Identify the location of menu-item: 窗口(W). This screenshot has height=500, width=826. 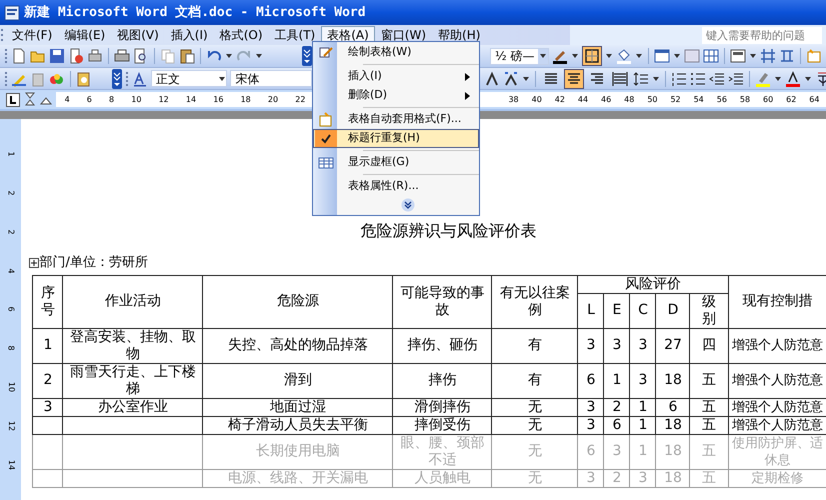
(403, 35).